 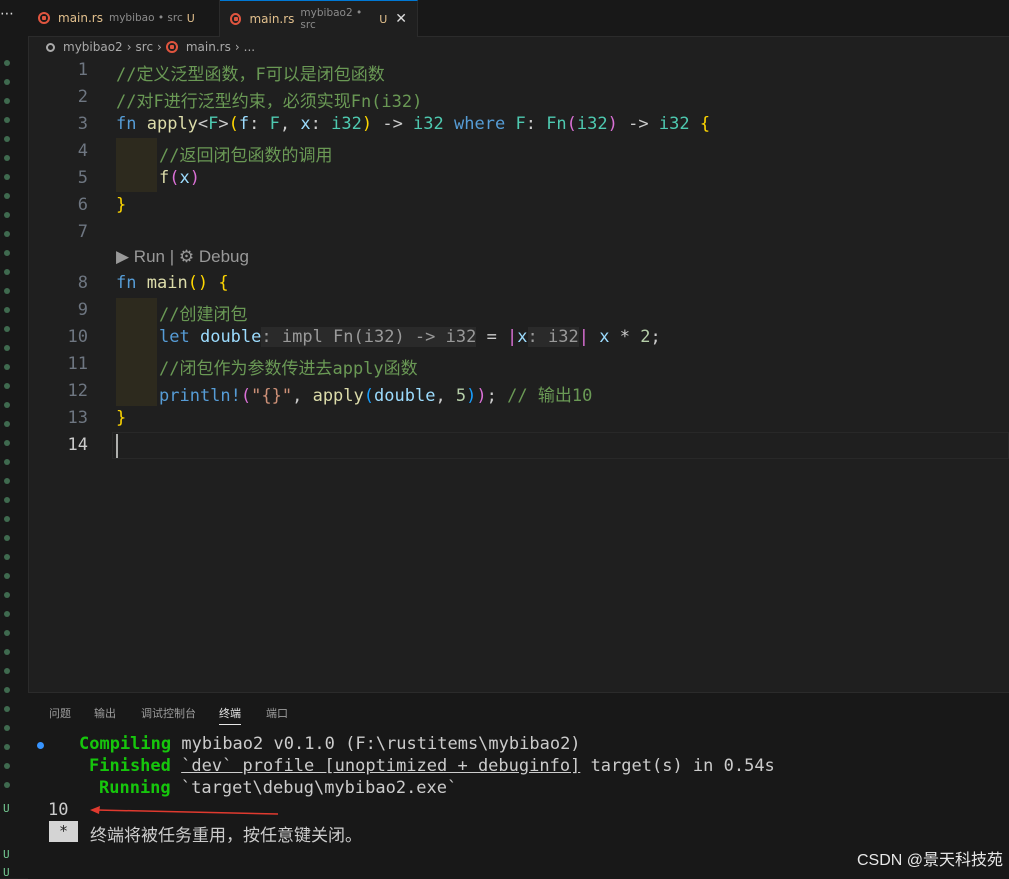 What do you see at coordinates (208, 47) in the screenshot?
I see `breadcrumb-item-file: main.rs` at bounding box center [208, 47].